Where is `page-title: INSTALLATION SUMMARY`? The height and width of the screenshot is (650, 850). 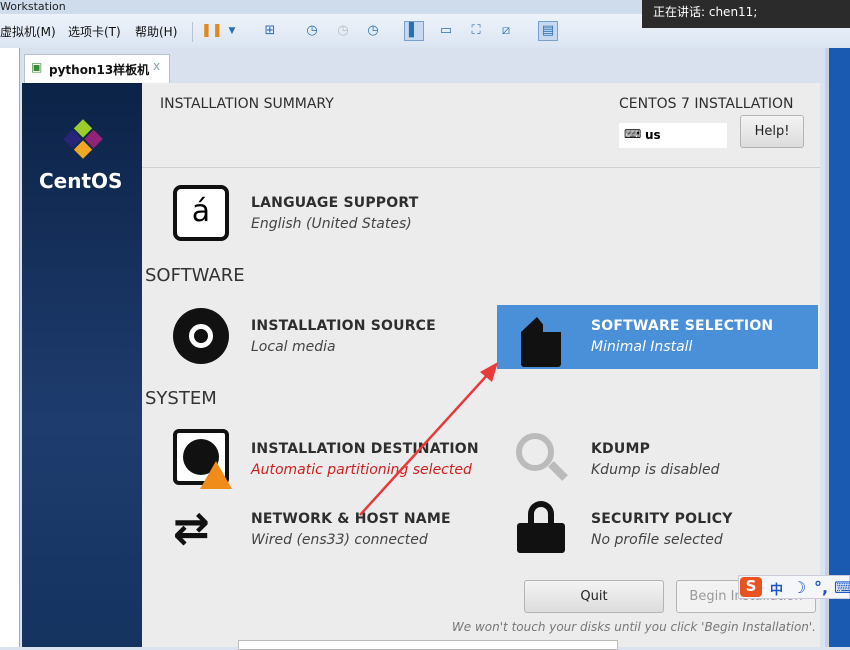 page-title: INSTALLATION SUMMARY is located at coordinates (247, 104).